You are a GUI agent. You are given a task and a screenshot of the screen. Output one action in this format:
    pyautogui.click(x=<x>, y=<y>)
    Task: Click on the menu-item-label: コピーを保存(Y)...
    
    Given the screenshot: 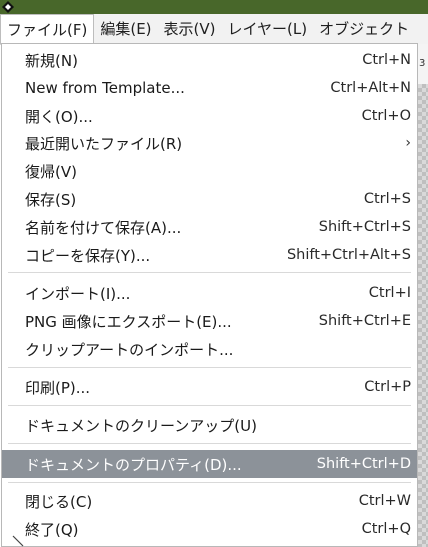 What is the action you would take?
    pyautogui.click(x=88, y=255)
    